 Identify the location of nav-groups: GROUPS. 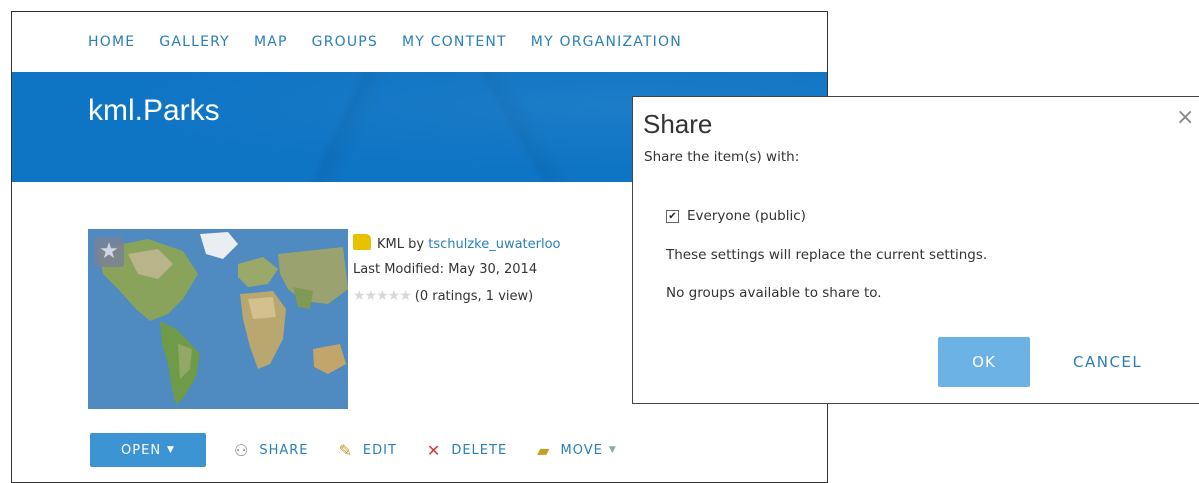
(345, 42).